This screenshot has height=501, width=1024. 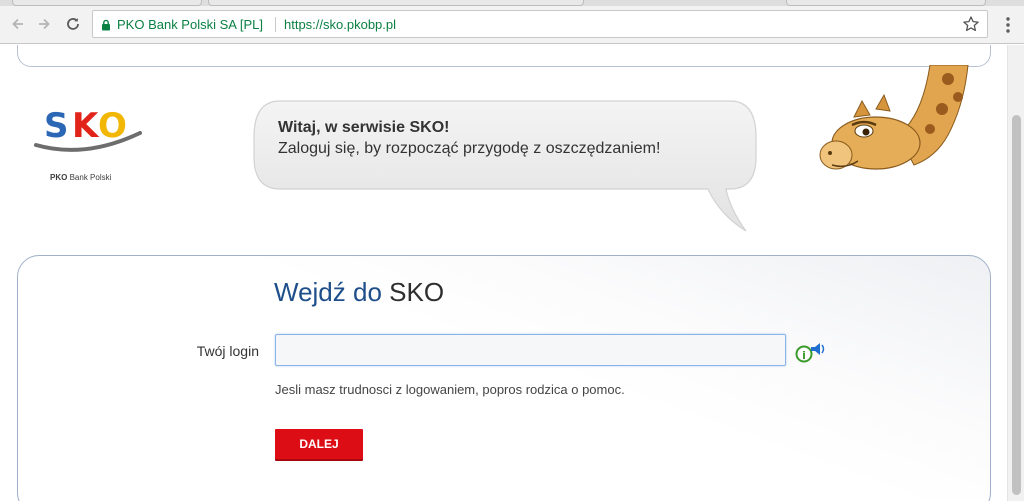 I want to click on greeting-title: Witaj, w serwisie SKO!, so click(x=364, y=127).